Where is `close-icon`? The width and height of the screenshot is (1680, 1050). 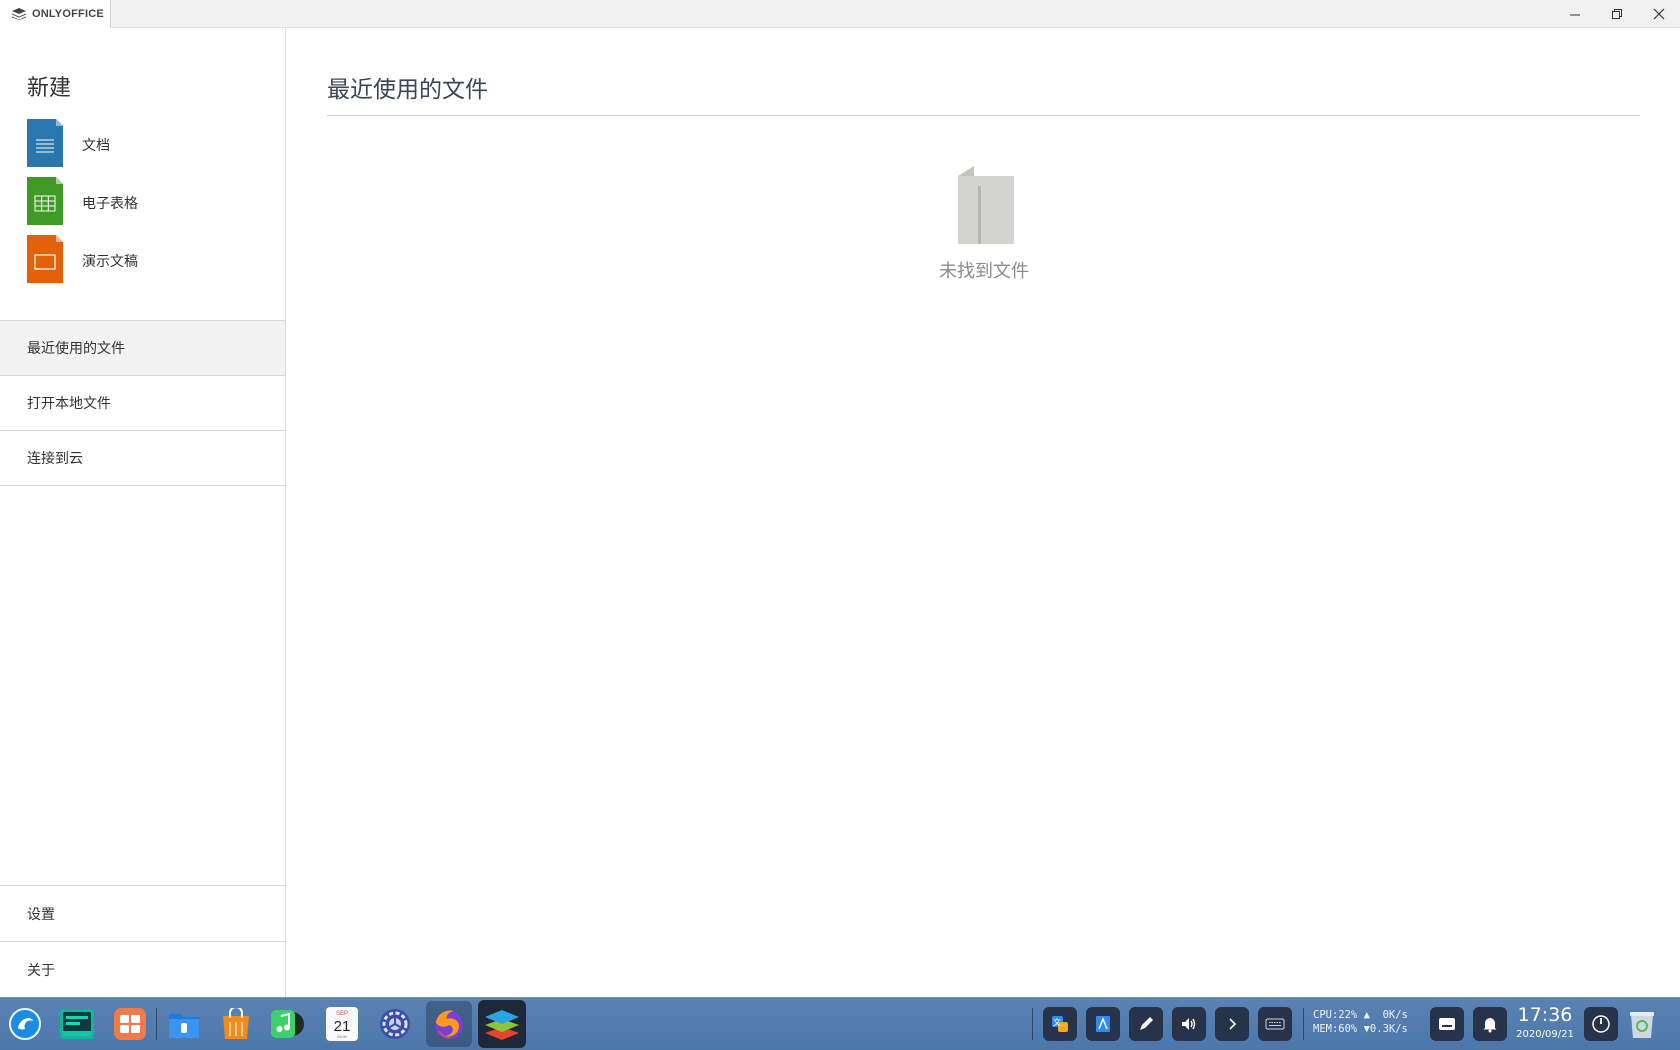 close-icon is located at coordinates (1659, 14).